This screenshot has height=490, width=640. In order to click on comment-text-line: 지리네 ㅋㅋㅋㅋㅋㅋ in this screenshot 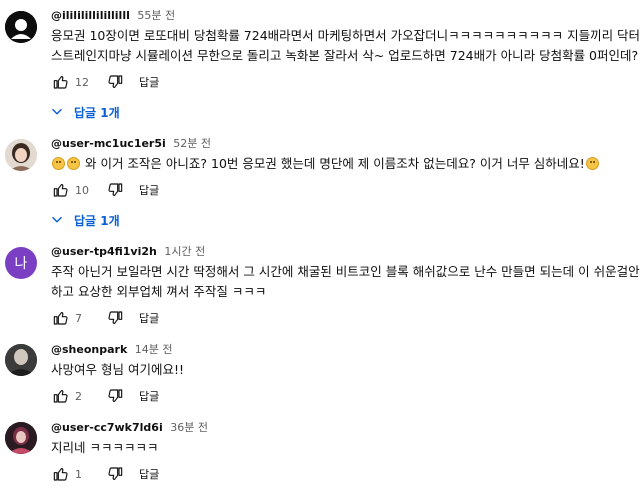, I will do `click(105, 447)`.